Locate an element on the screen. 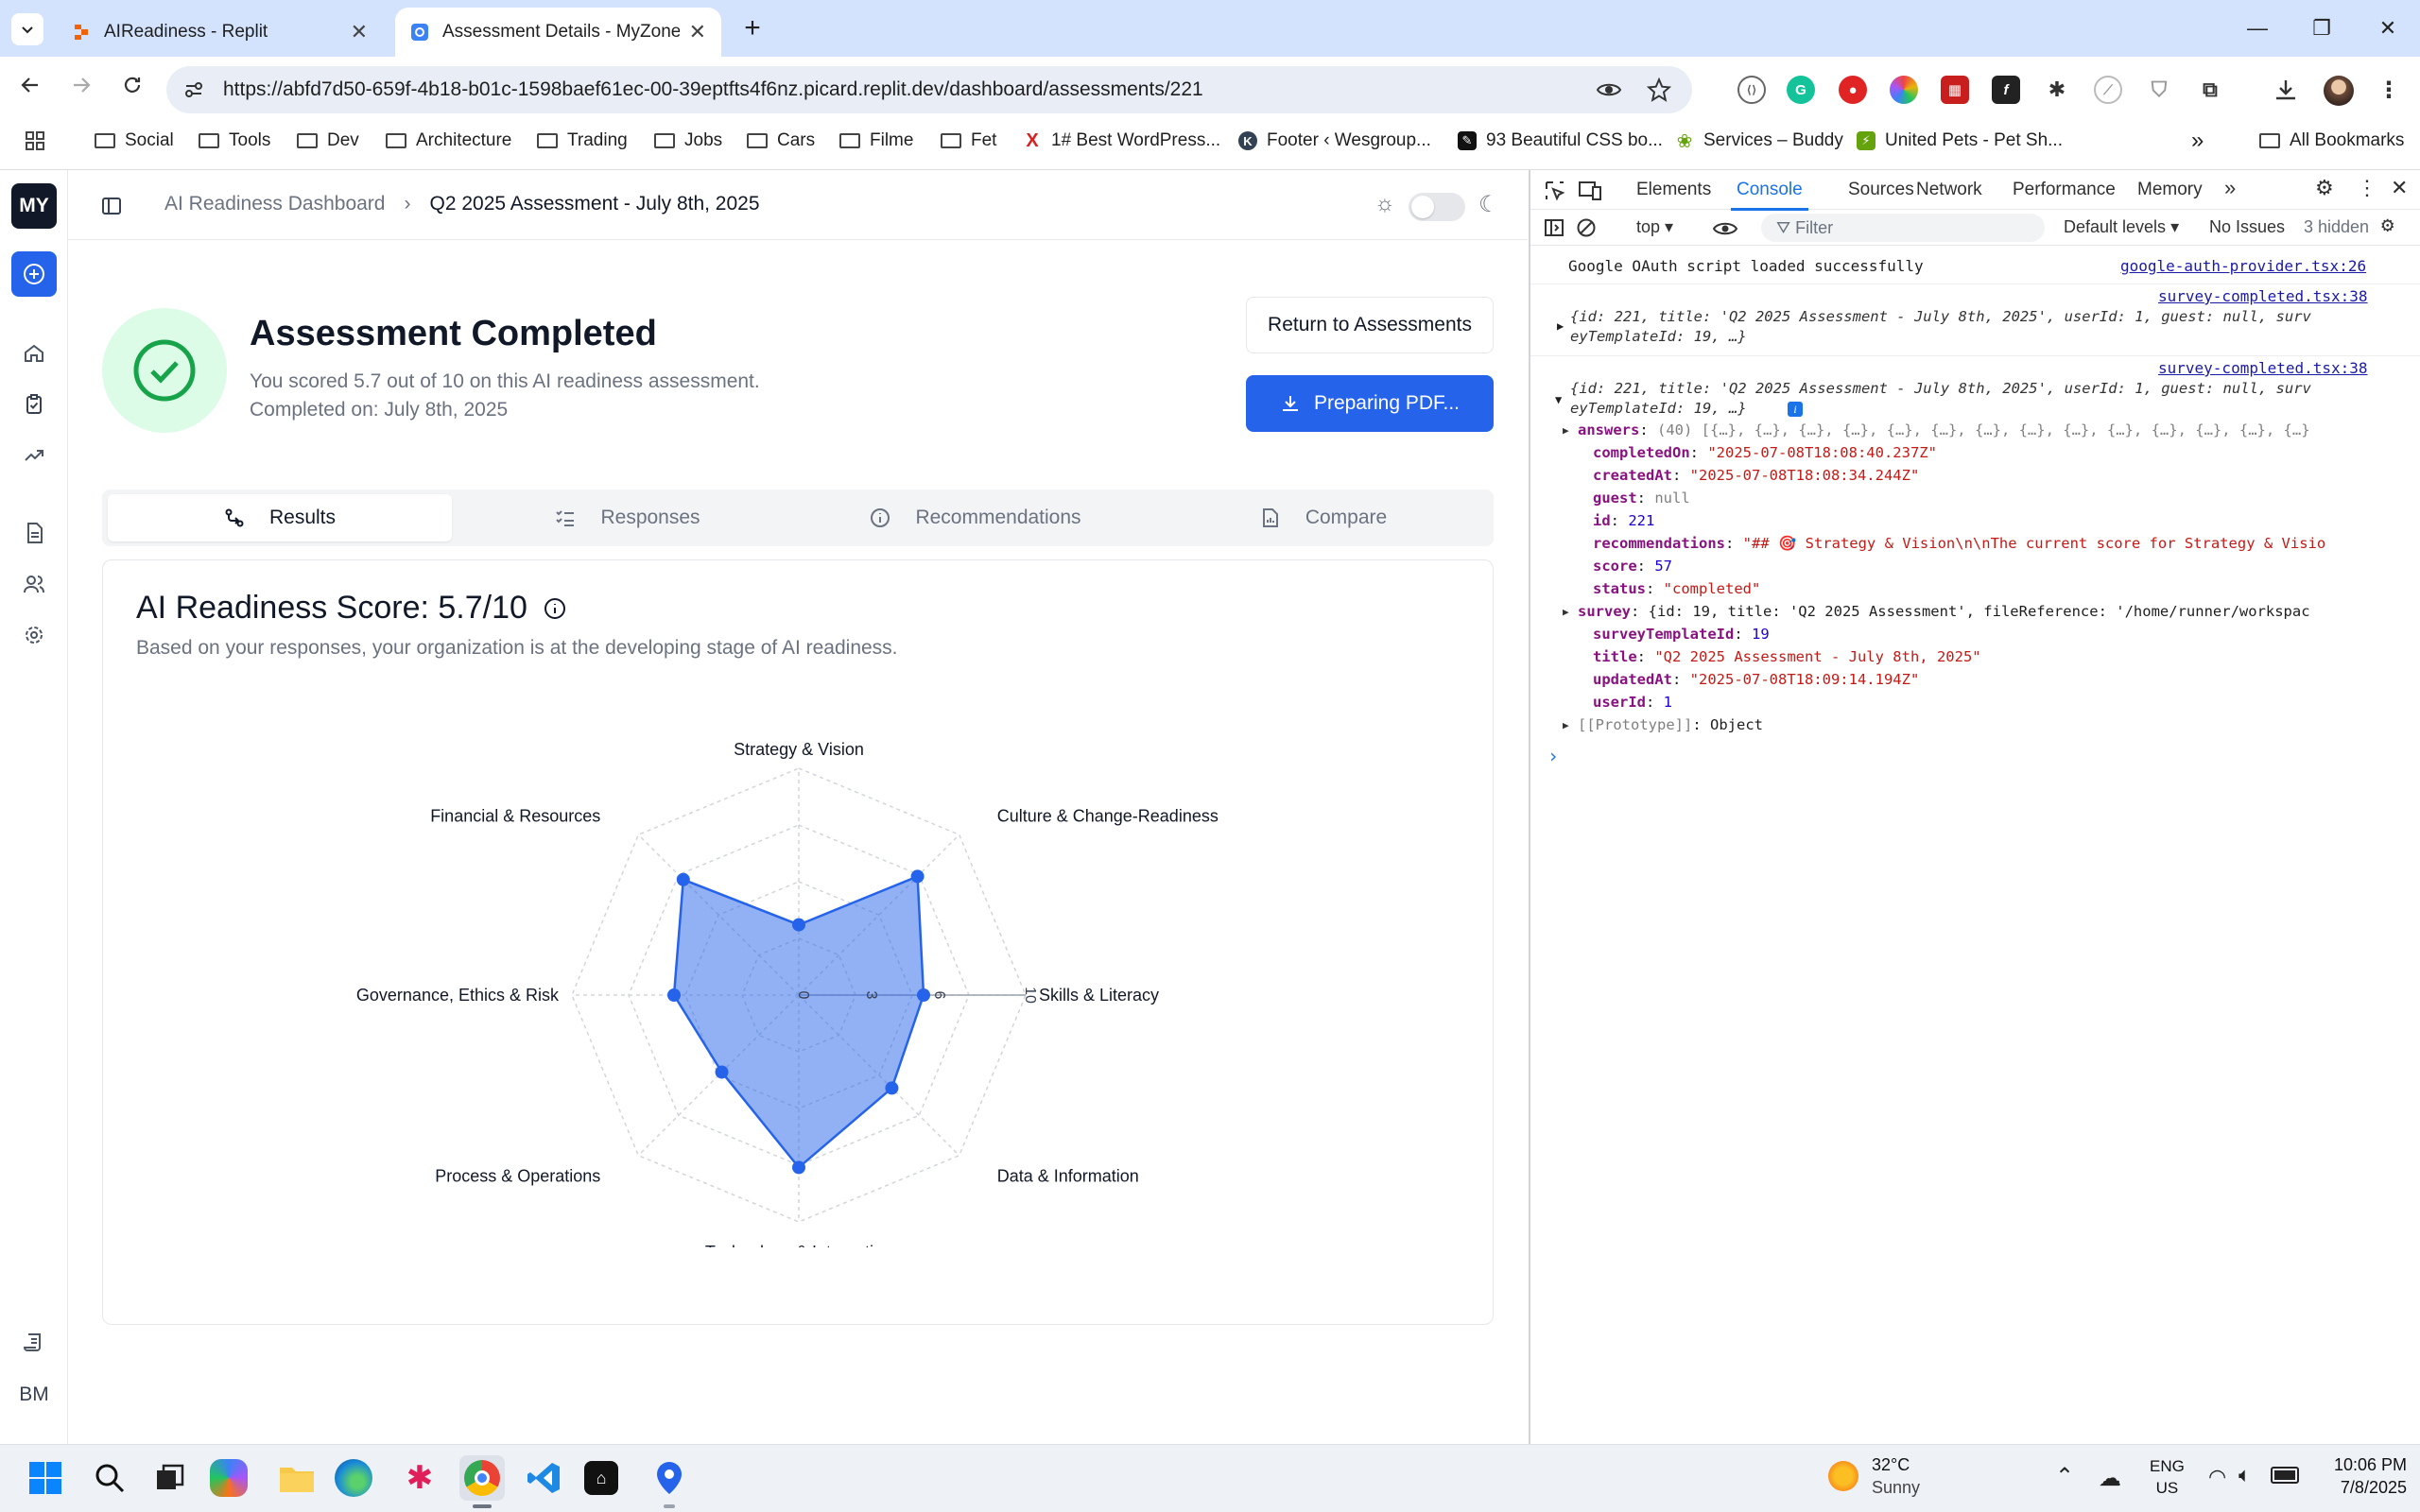  console-prompt: › is located at coordinates (1553, 756).